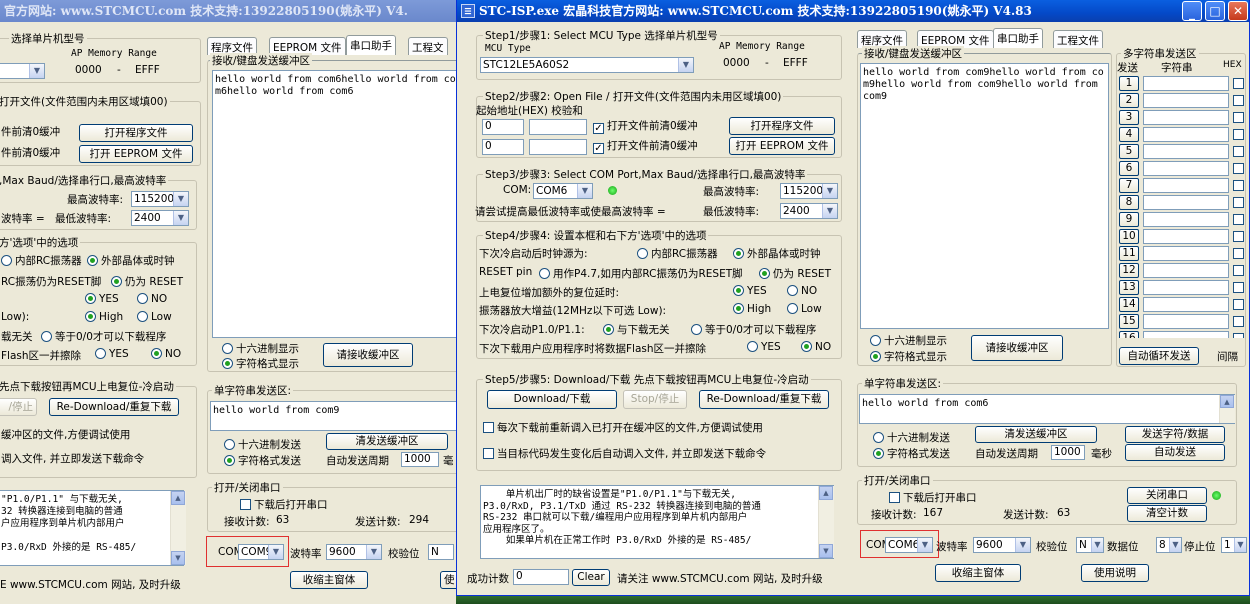 The width and height of the screenshot is (1250, 604). I want to click on erase-yes-radio: YES, so click(764, 347).